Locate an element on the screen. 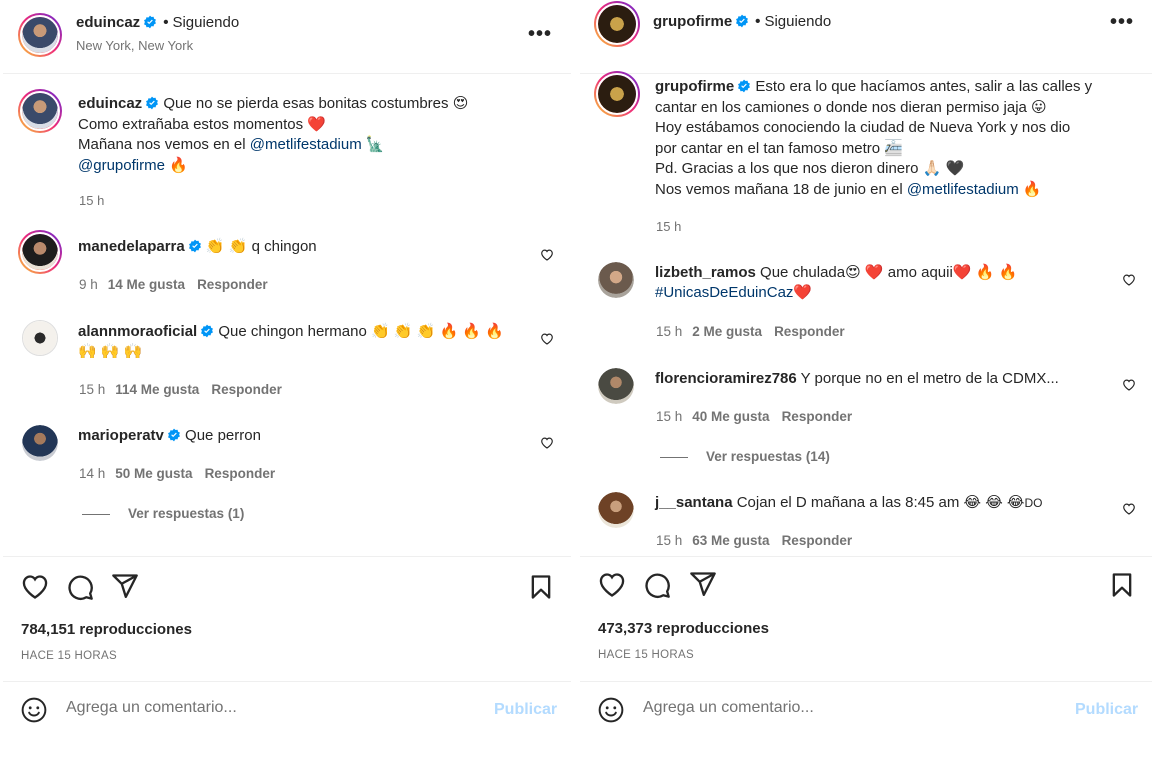 The width and height of the screenshot is (1172, 760). comment-username: marioperatv is located at coordinates (121, 435).